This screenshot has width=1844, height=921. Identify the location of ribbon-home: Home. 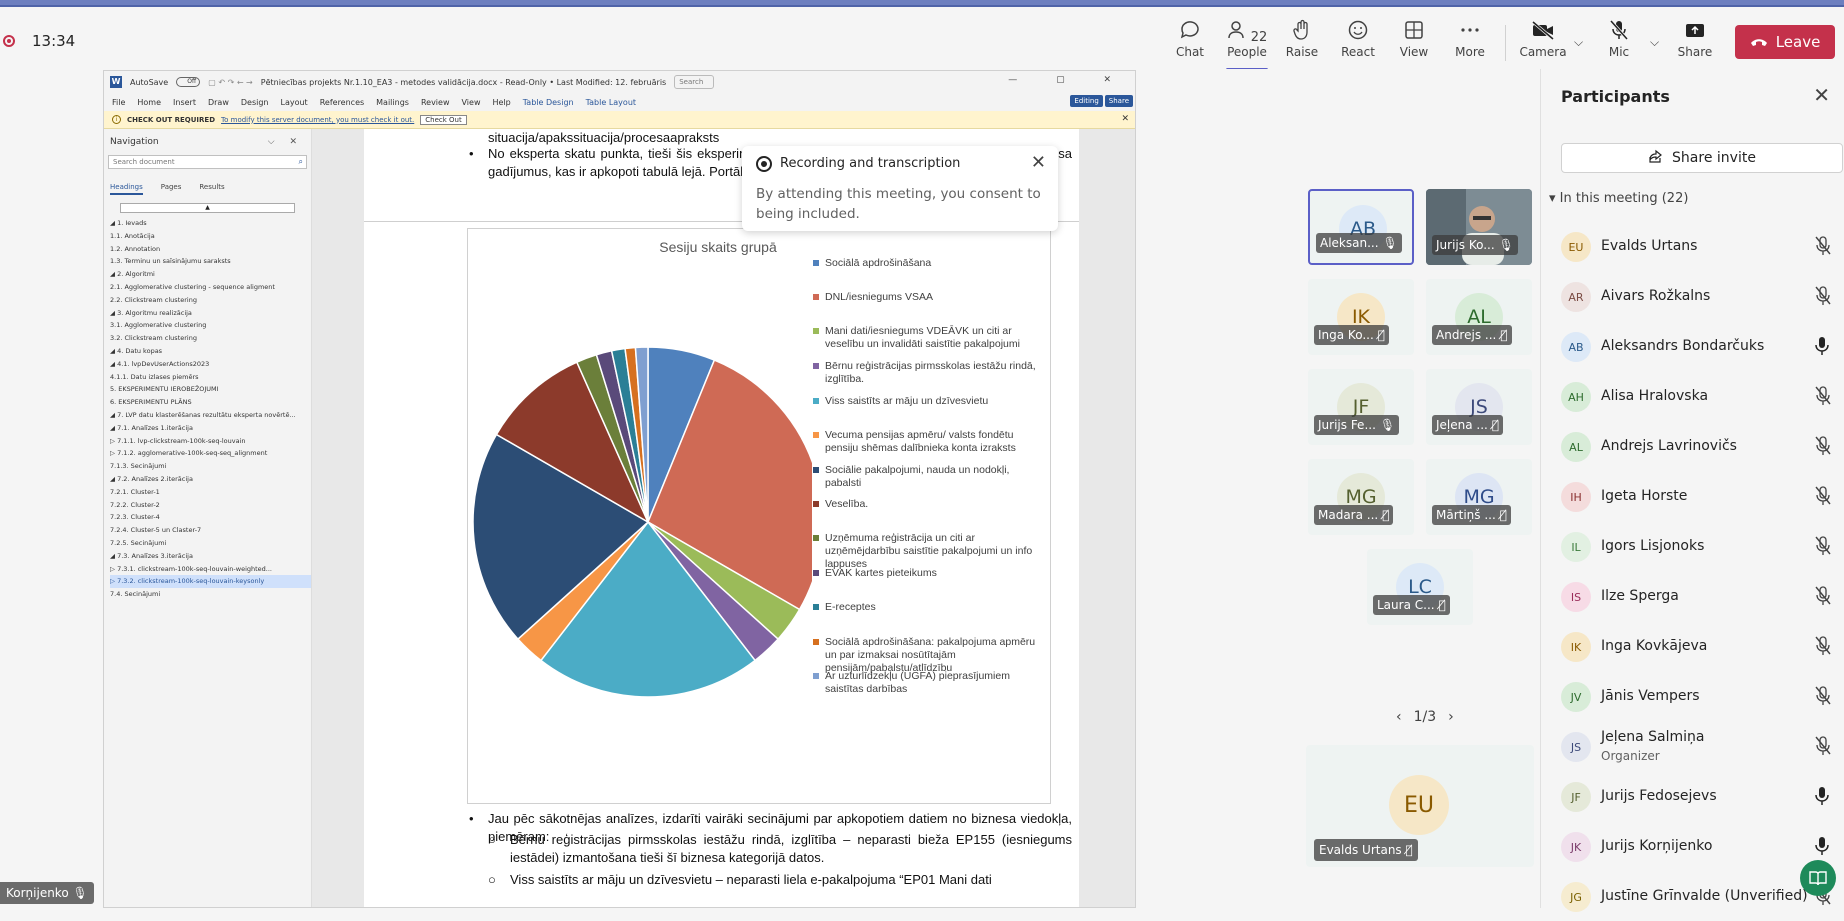
(149, 102).